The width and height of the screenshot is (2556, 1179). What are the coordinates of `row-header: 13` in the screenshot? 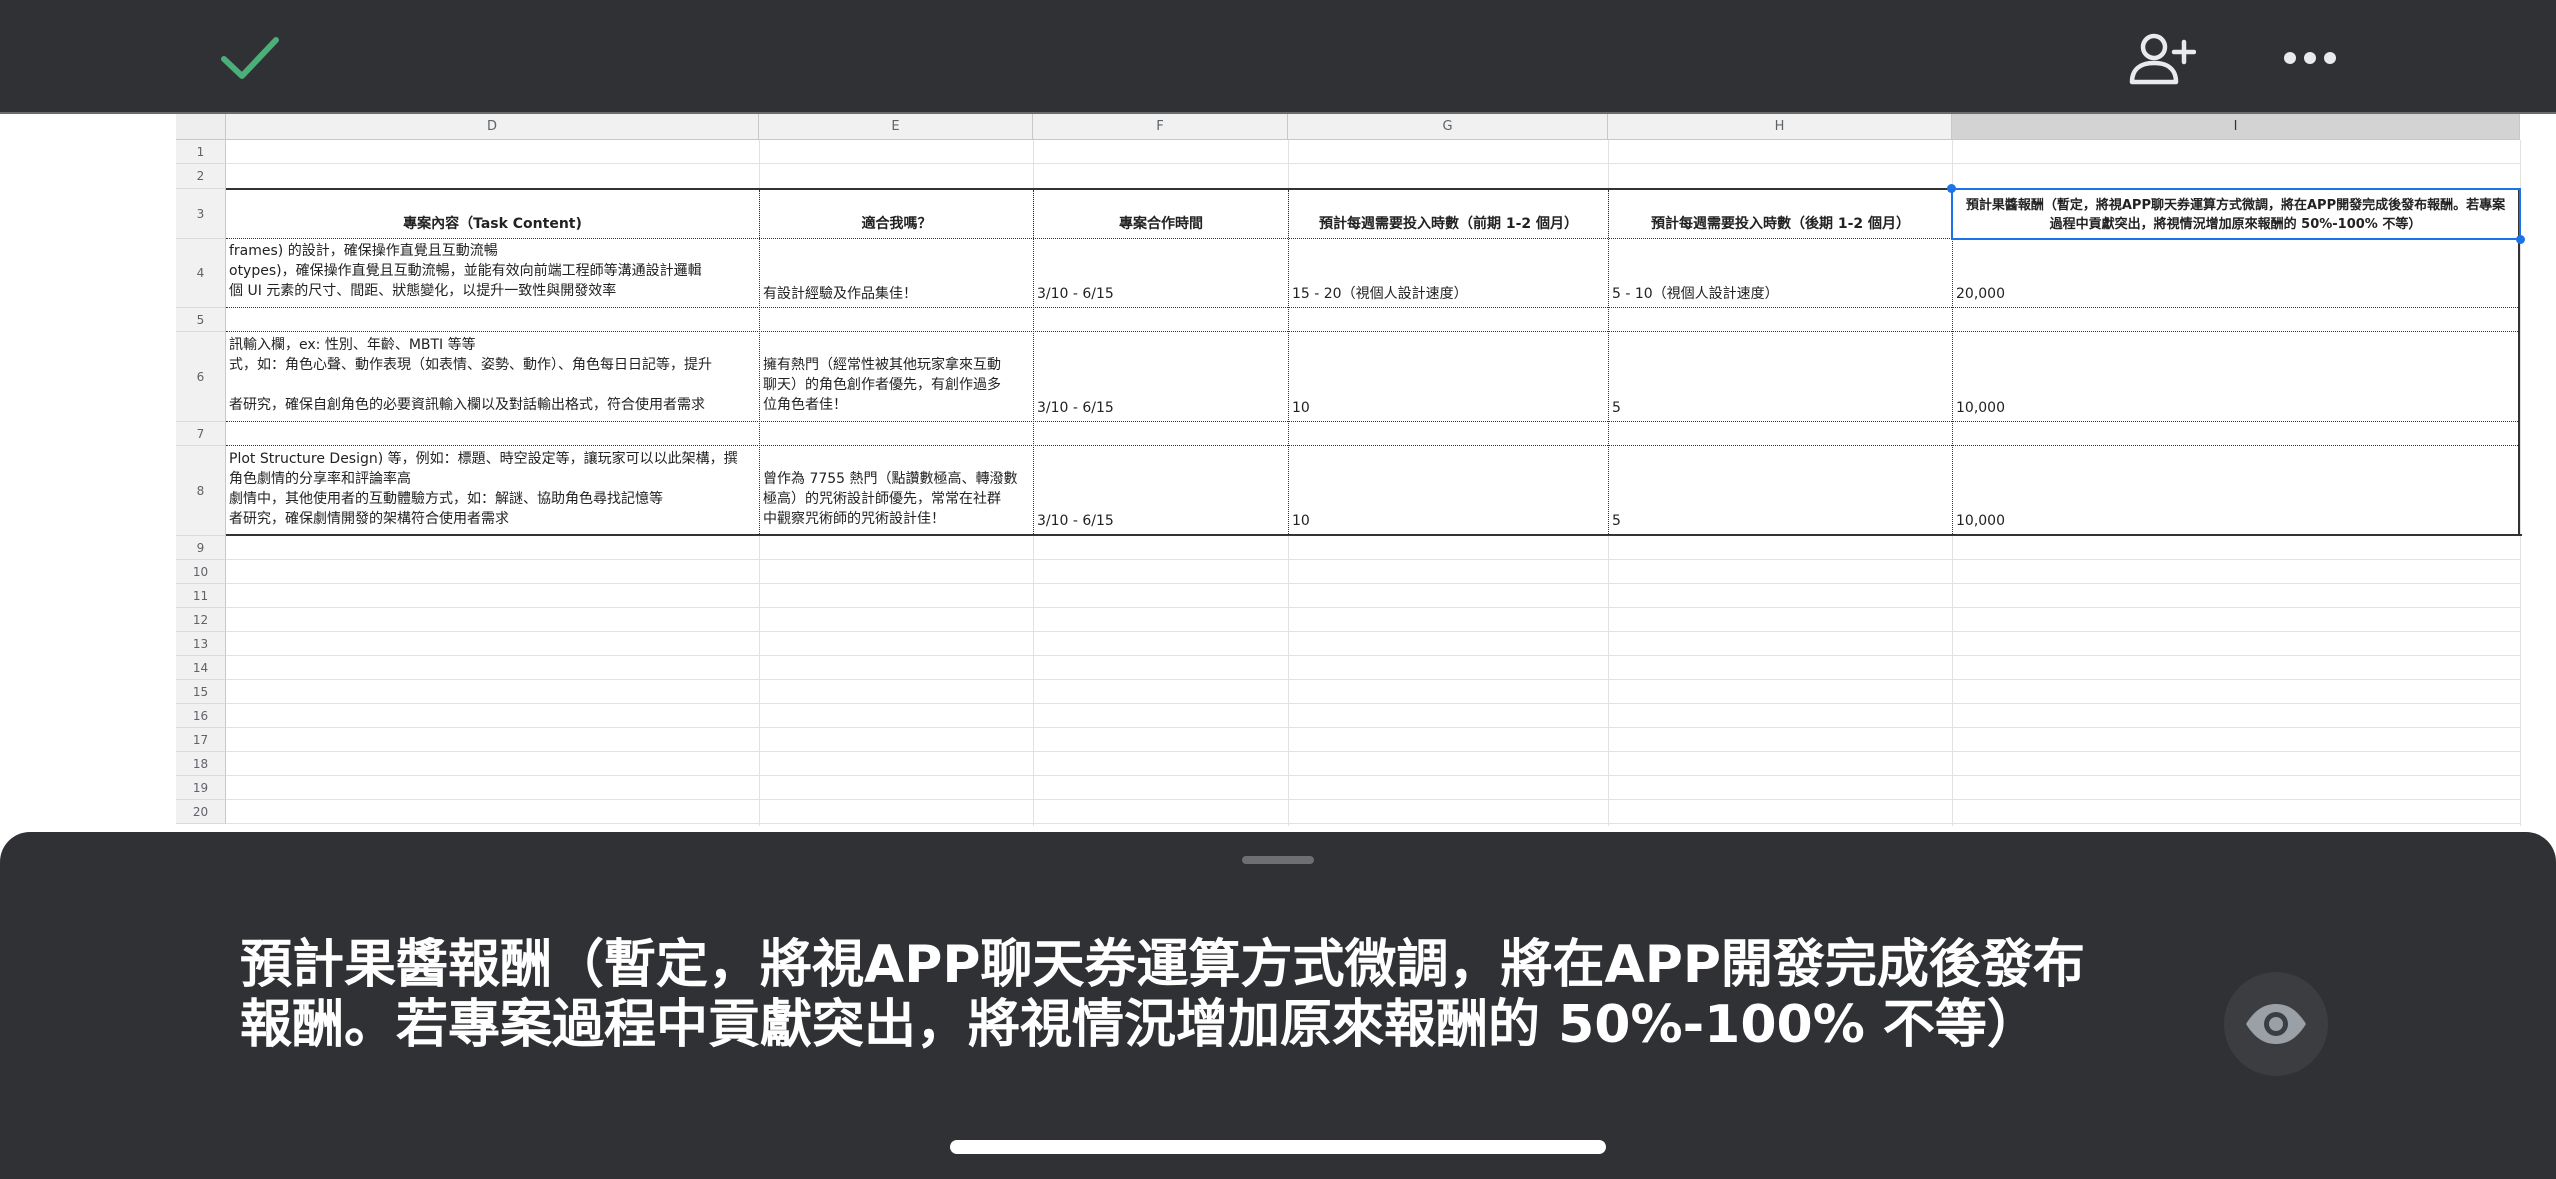 It's located at (201, 644).